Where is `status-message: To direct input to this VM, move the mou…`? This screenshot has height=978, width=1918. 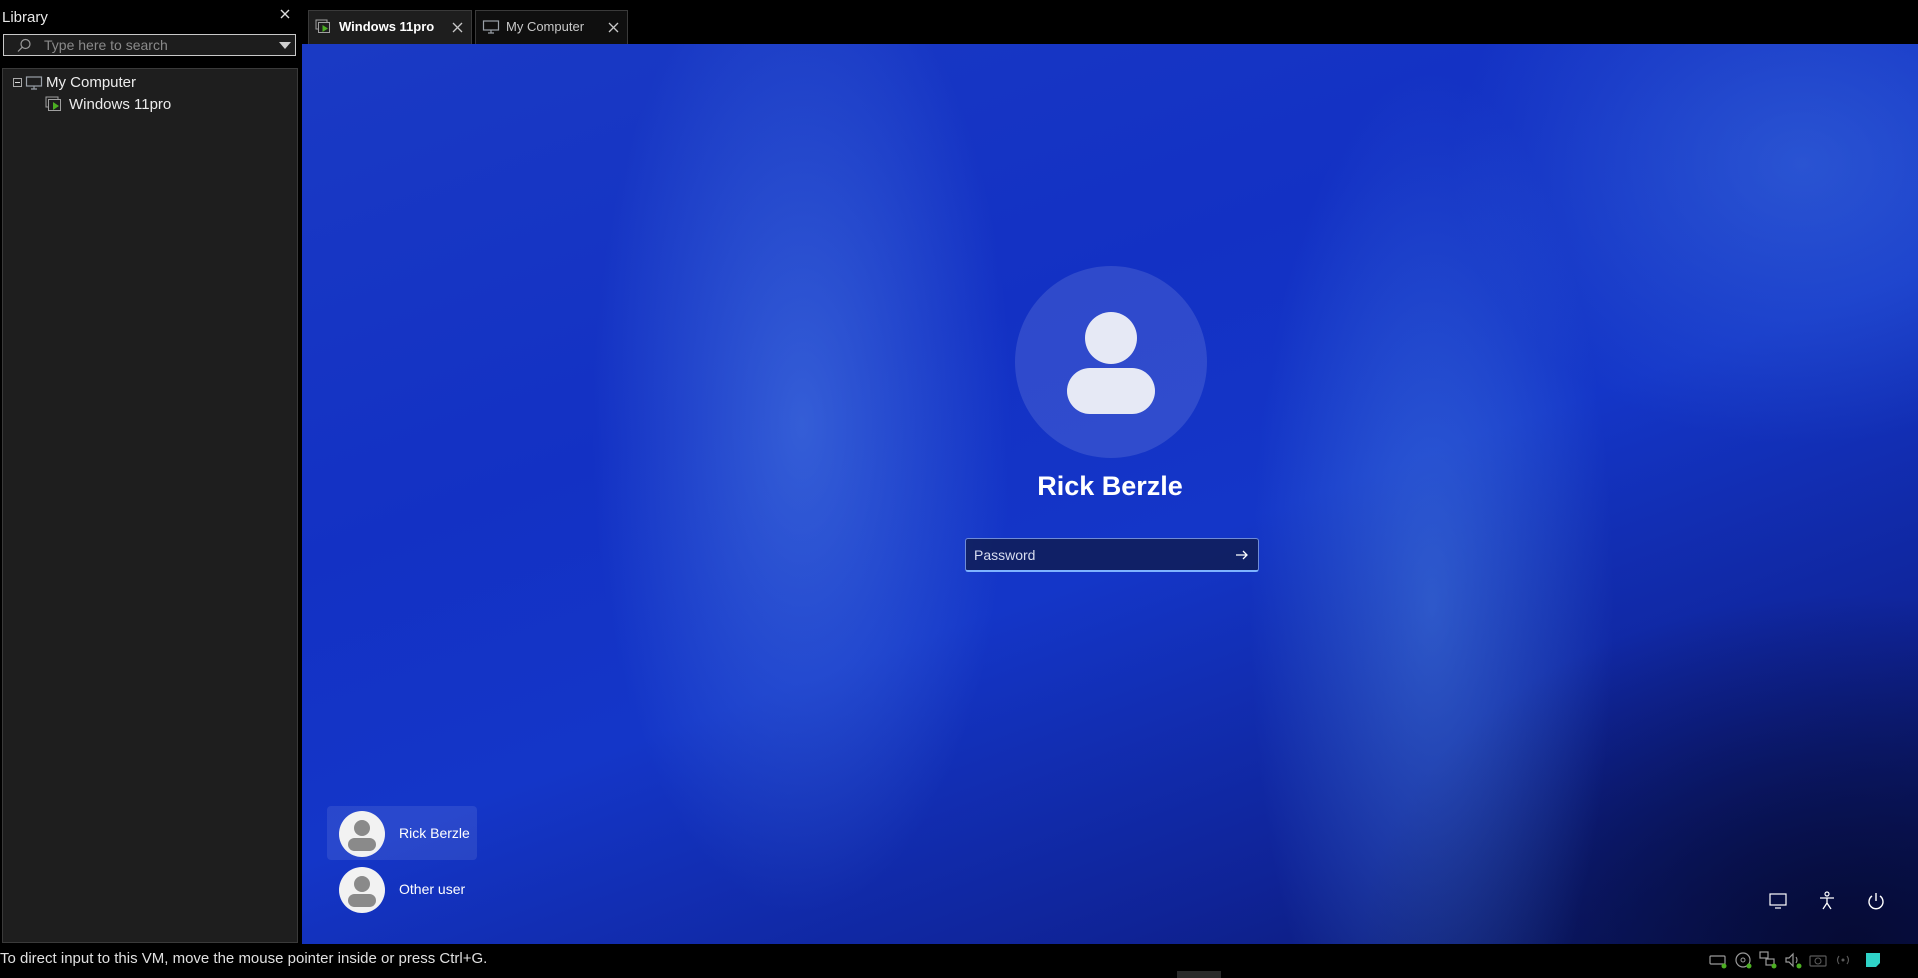
status-message: To direct input to this VM, move the mou… is located at coordinates (244, 958).